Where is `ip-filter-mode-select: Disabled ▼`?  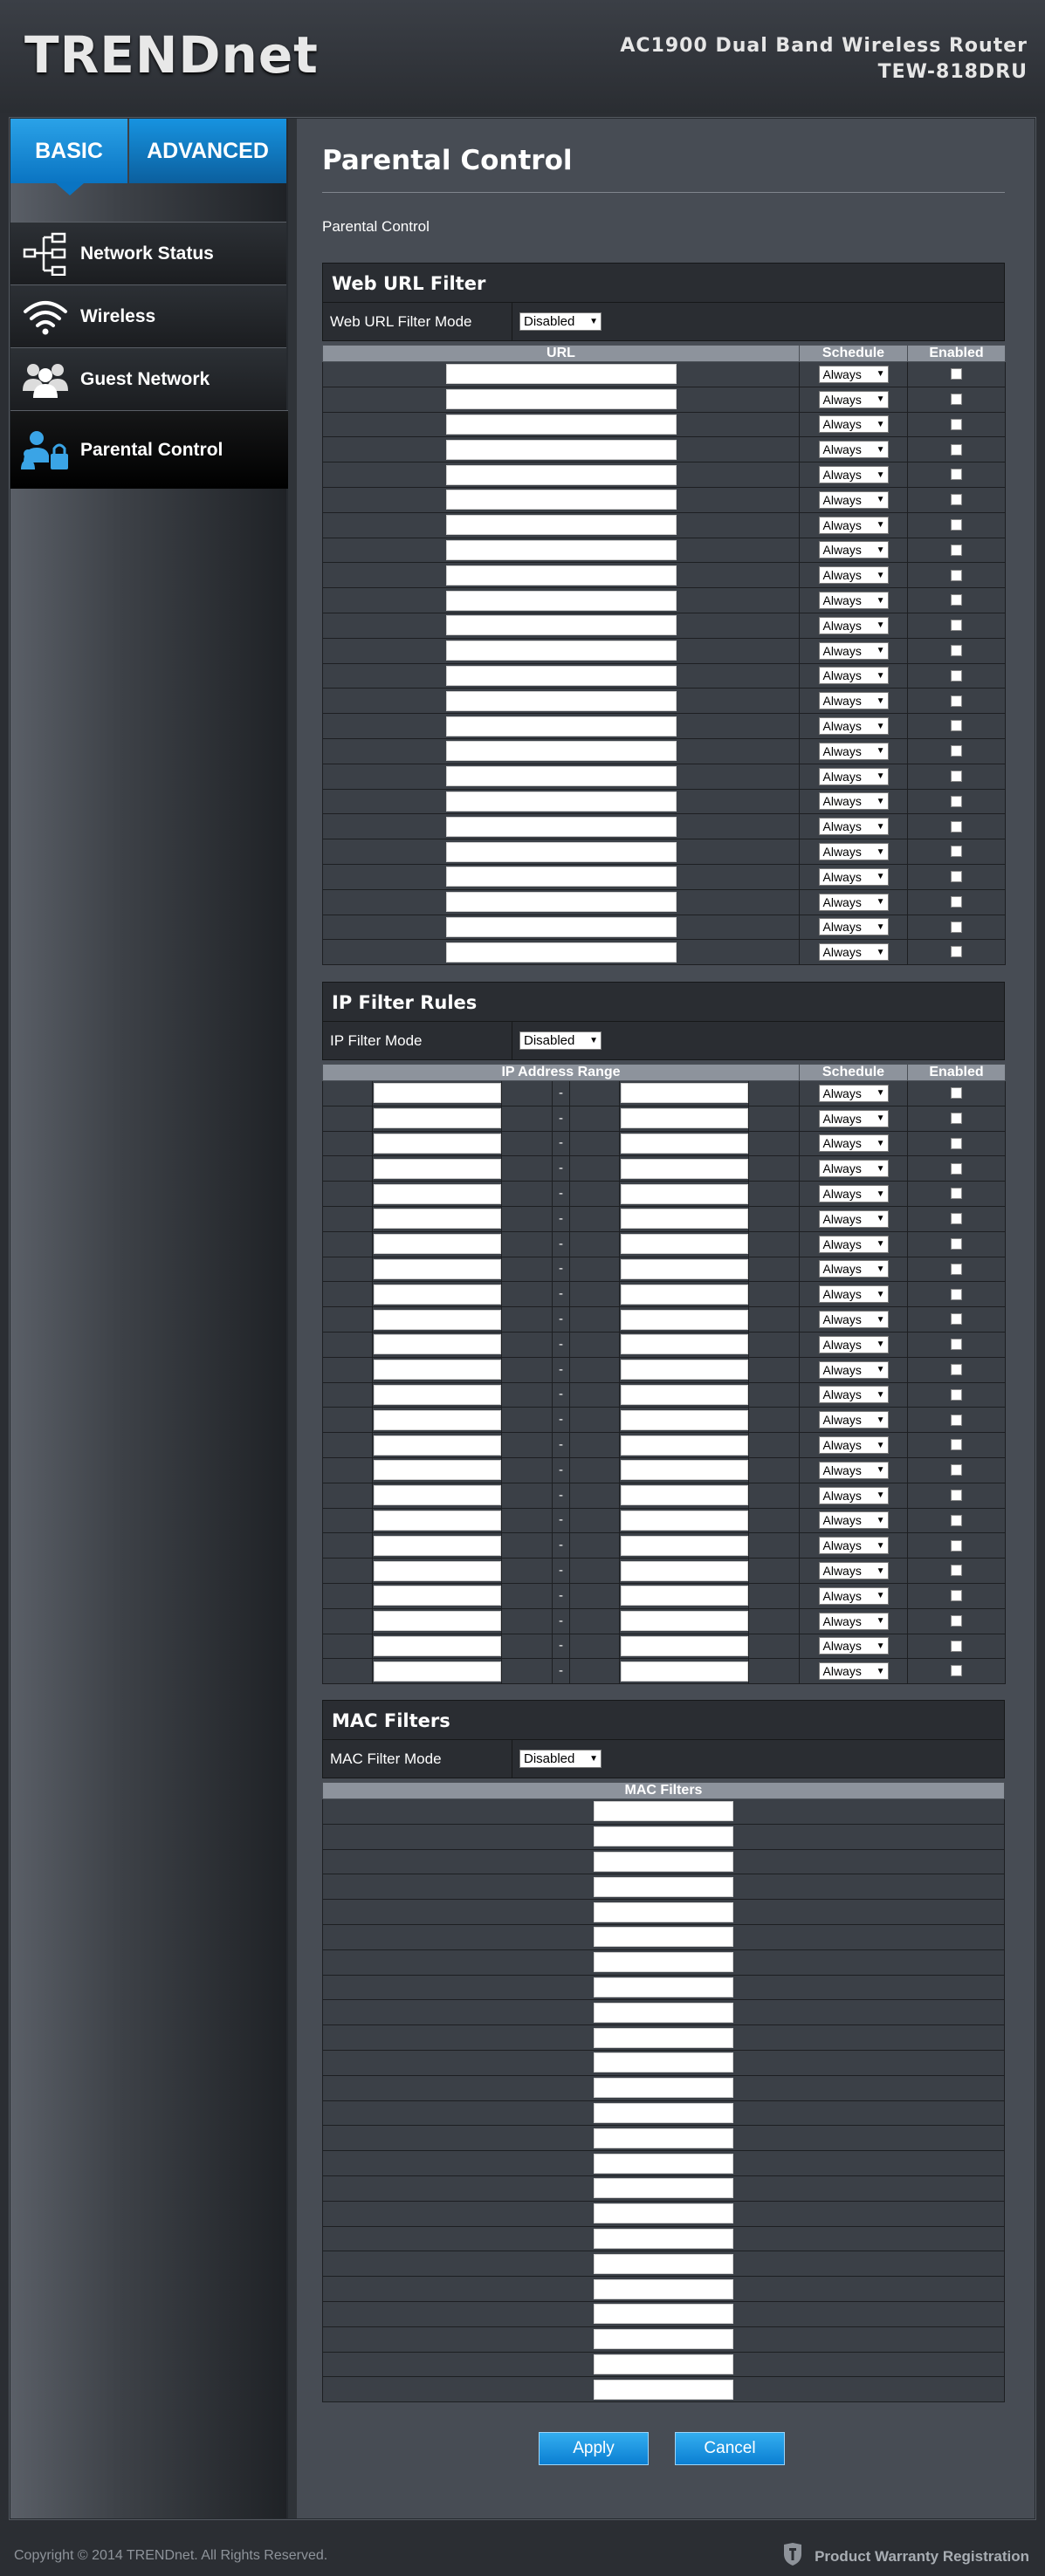
ip-filter-mode-select: Disabled ▼ is located at coordinates (560, 1040).